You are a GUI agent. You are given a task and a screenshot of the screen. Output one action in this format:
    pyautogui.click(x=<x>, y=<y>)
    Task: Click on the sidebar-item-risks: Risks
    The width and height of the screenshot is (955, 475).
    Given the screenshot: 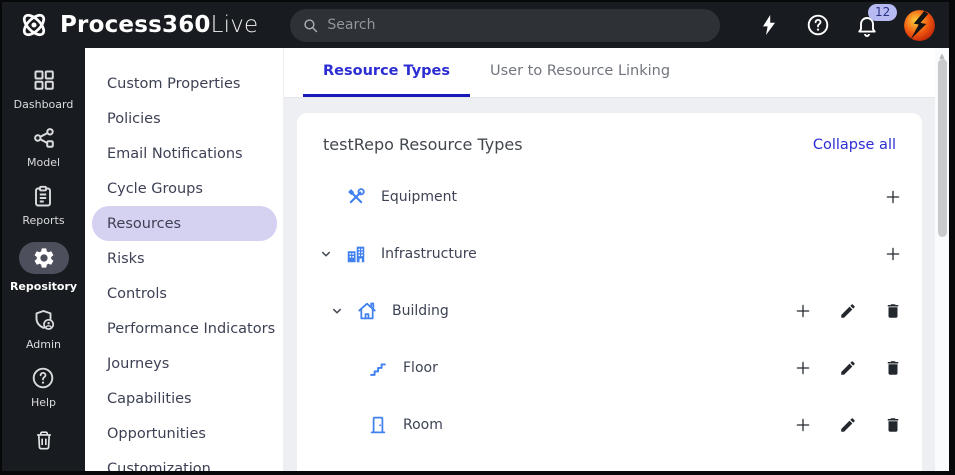 What is the action you would take?
    pyautogui.click(x=184, y=258)
    